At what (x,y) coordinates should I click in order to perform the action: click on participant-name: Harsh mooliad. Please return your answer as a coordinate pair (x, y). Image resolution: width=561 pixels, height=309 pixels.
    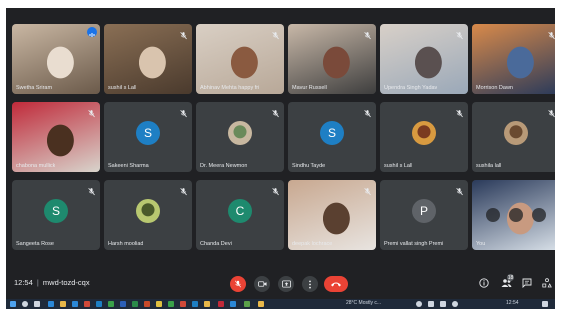
    Looking at the image, I should click on (126, 244).